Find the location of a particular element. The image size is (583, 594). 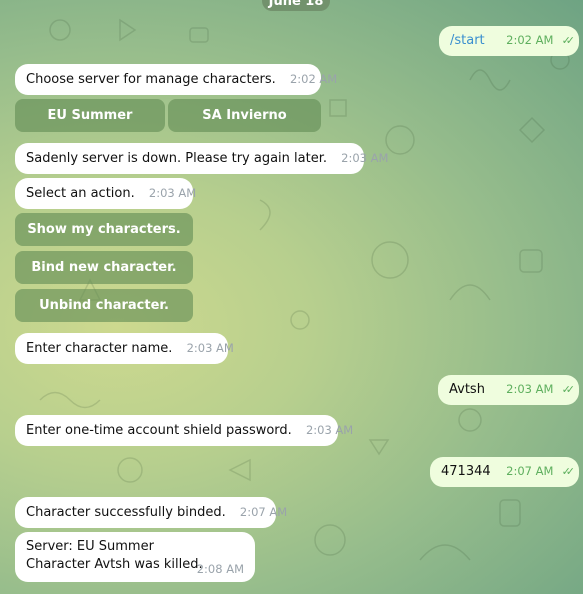

inline-button-bind-character: Bind new character. is located at coordinates (104, 267).